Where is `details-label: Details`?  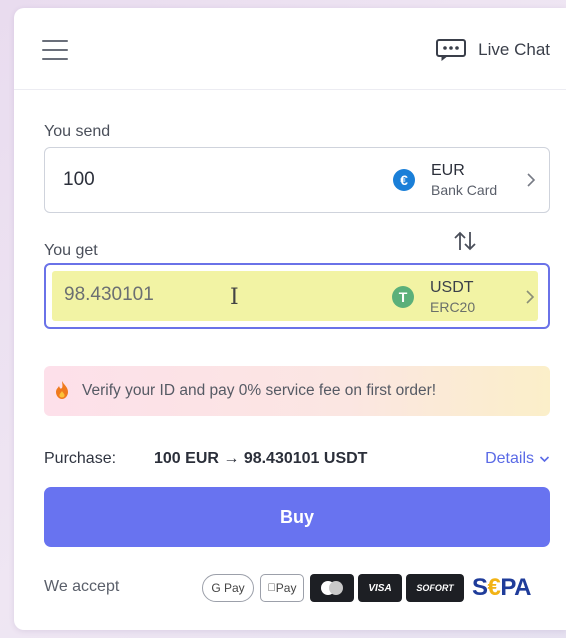
details-label: Details is located at coordinates (509, 458).